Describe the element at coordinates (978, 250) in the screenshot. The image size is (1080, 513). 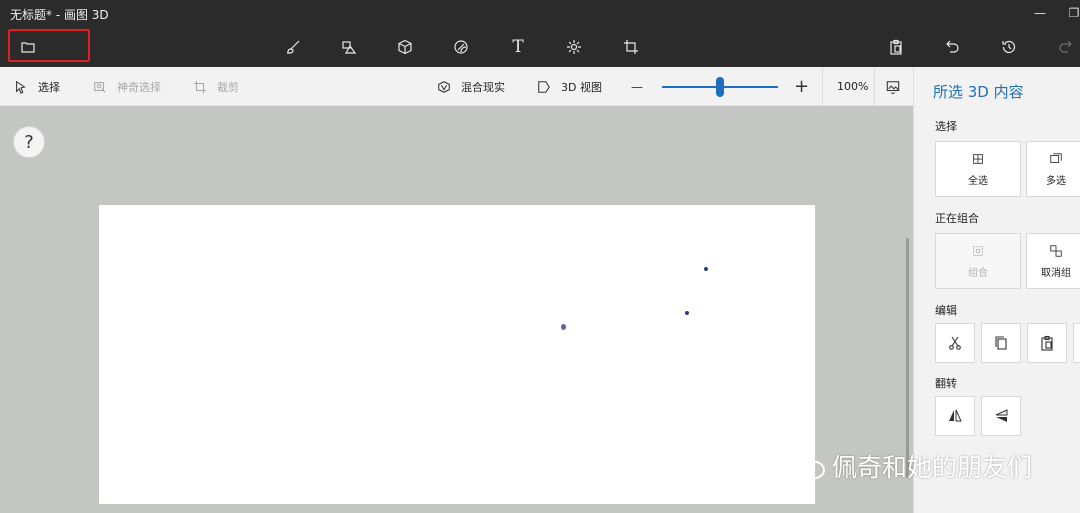
I see `group-icon` at that location.